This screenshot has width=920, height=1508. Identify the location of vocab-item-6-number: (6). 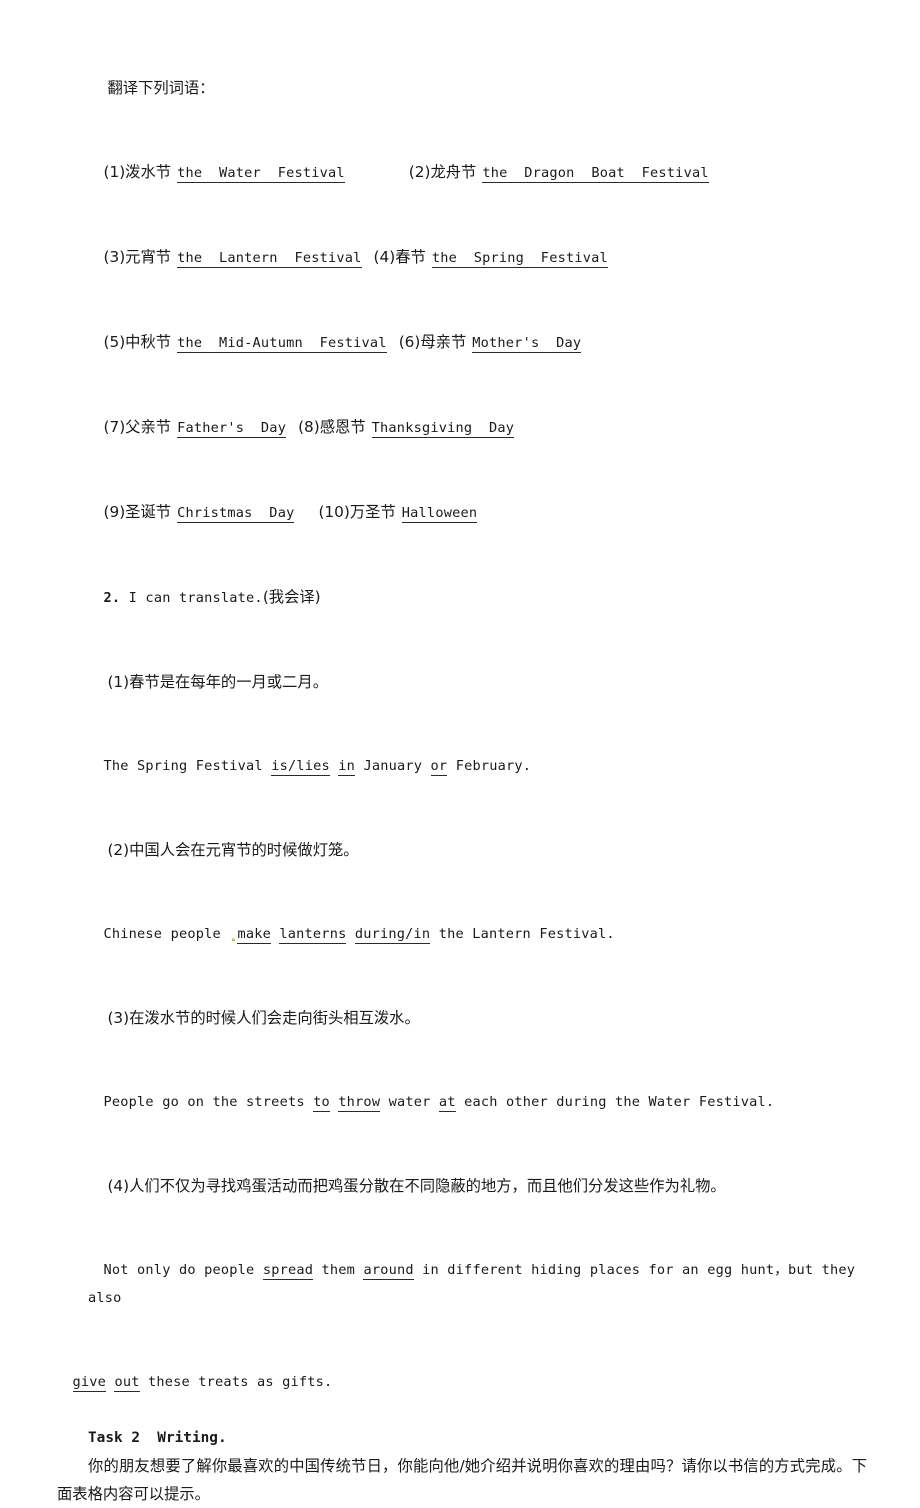
(409, 342).